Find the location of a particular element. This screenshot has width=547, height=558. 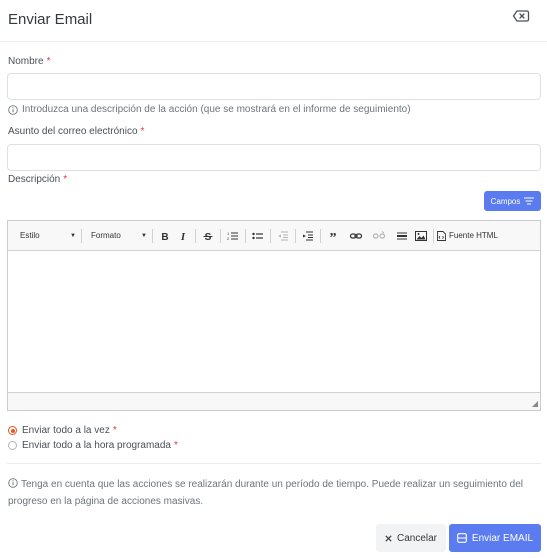

cancel-button: Cancelar is located at coordinates (411, 538).